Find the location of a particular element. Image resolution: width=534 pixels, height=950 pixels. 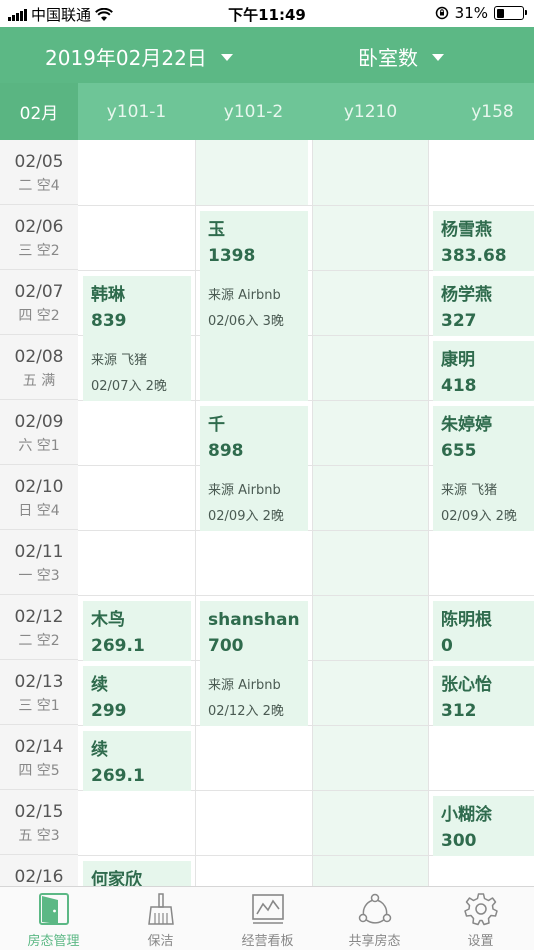

booking-card: shanshan 700 来源 Airbnb 02/12入 2晚 is located at coordinates (254, 663).